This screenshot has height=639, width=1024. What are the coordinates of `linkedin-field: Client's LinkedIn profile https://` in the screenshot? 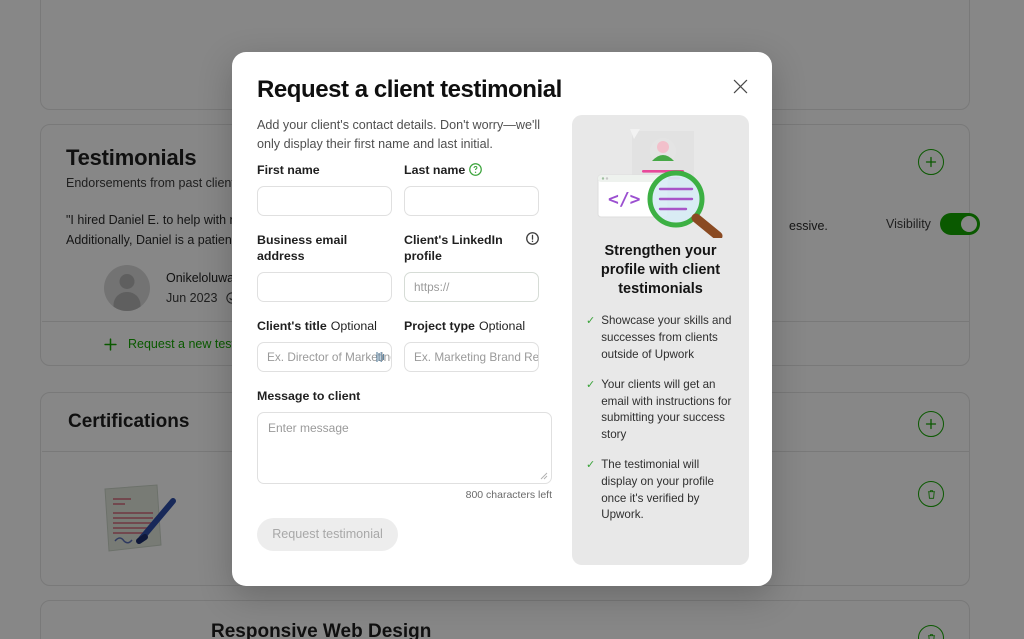 It's located at (471, 267).